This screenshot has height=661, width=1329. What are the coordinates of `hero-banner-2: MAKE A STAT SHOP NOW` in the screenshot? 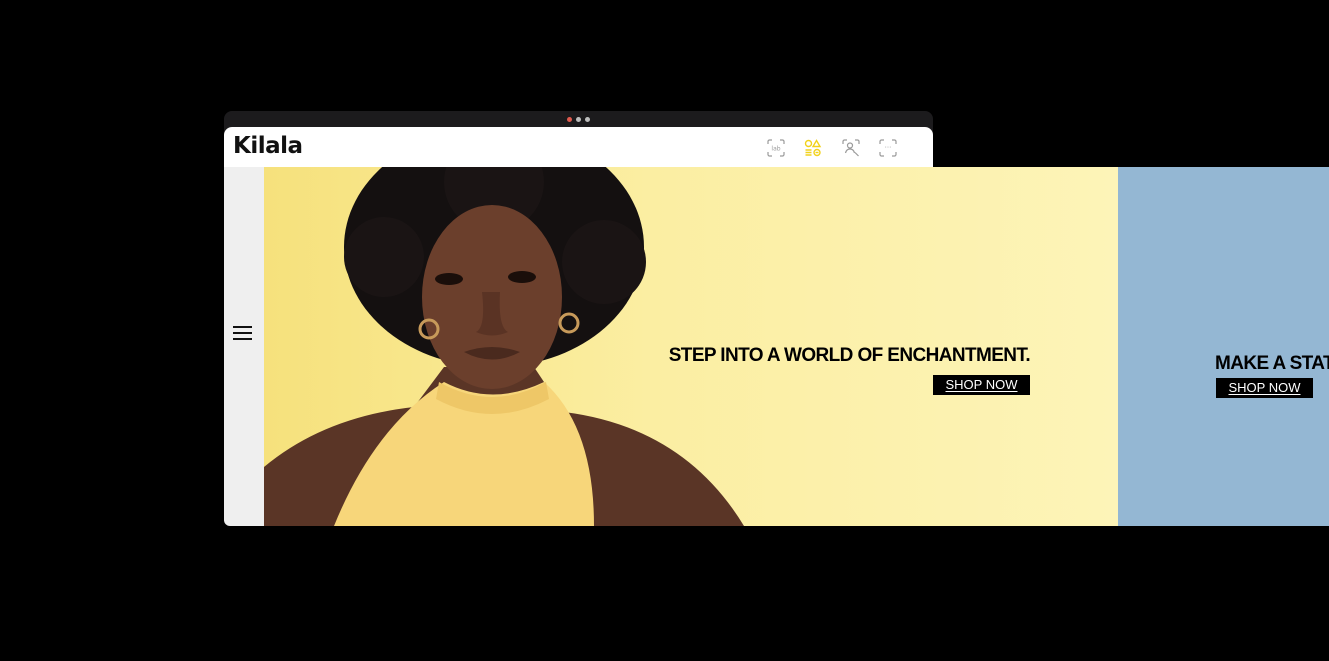 It's located at (1223, 346).